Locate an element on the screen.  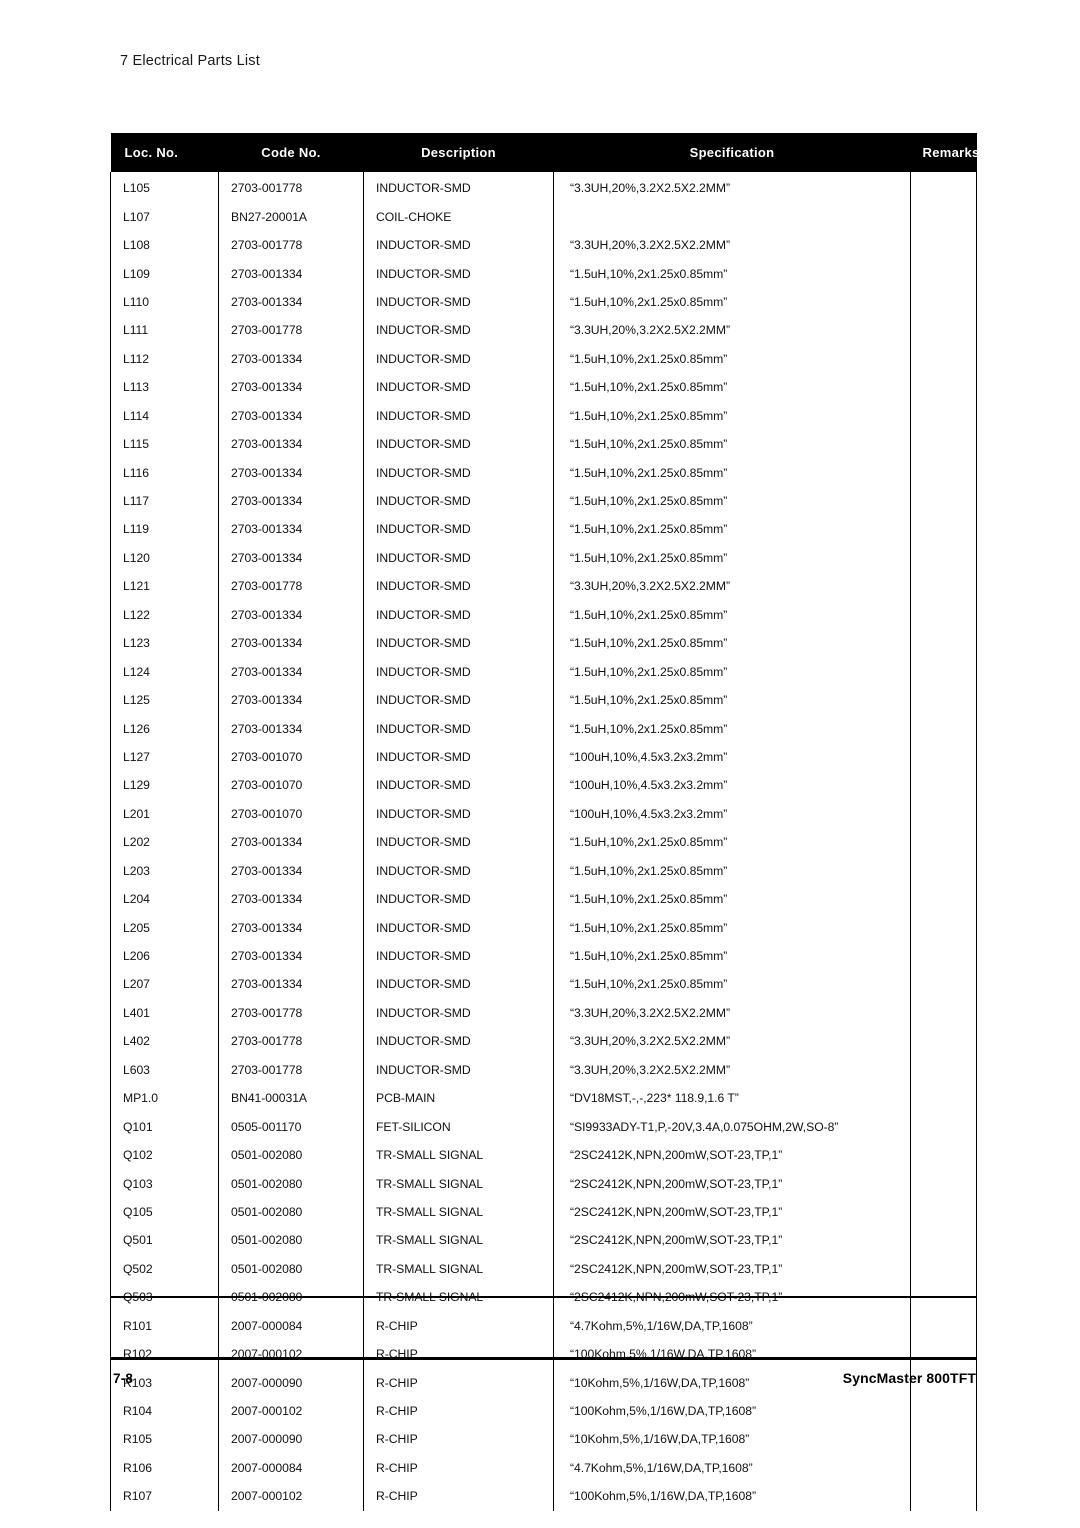
running-head: 7 Electrical Parts List is located at coordinates (190, 61).